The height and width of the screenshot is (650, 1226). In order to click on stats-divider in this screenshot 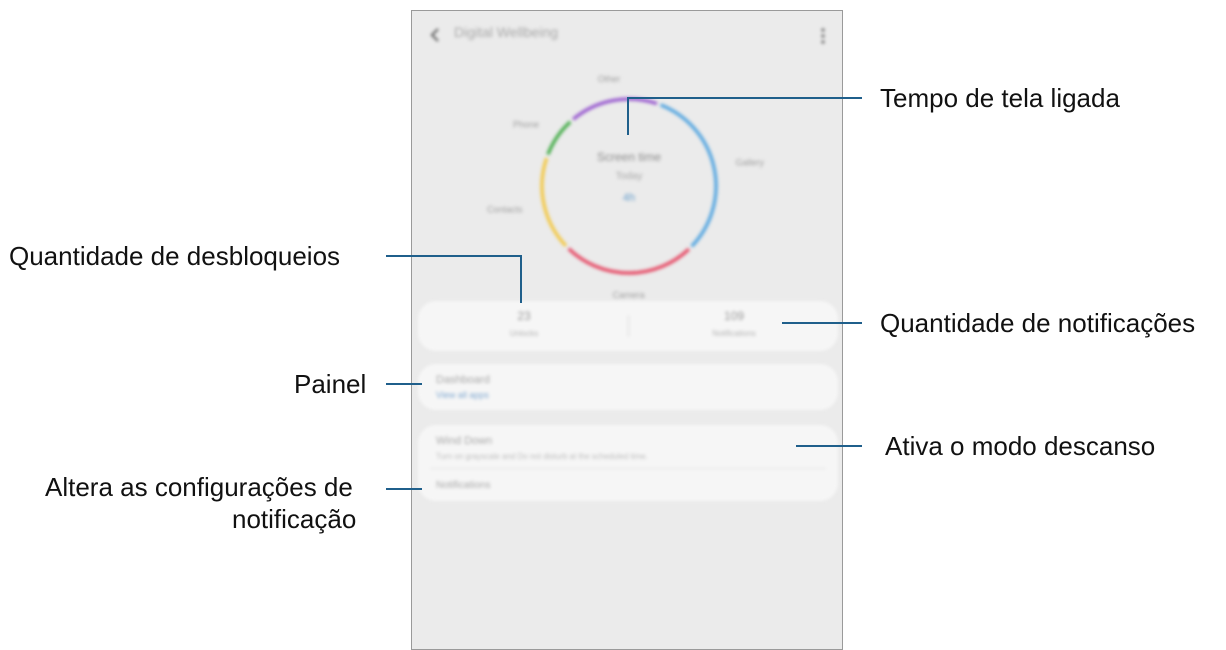, I will do `click(628, 326)`.